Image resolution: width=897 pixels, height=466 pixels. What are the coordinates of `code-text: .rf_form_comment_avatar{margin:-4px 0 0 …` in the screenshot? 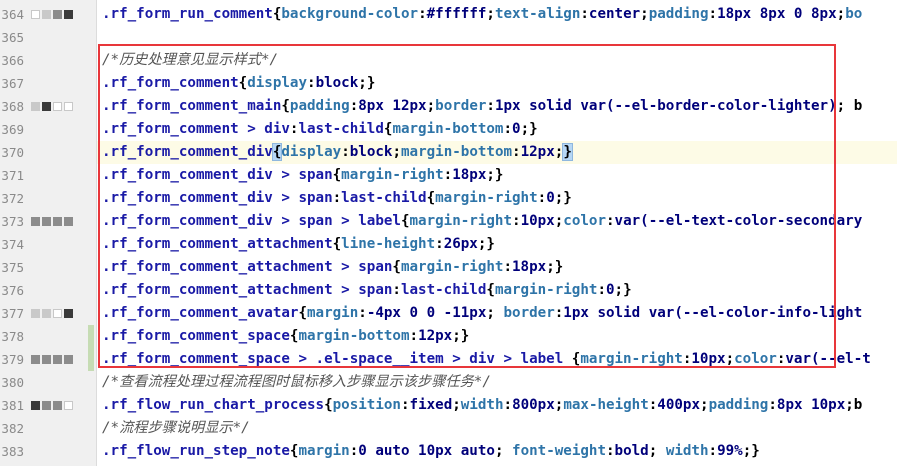 It's located at (497, 313).